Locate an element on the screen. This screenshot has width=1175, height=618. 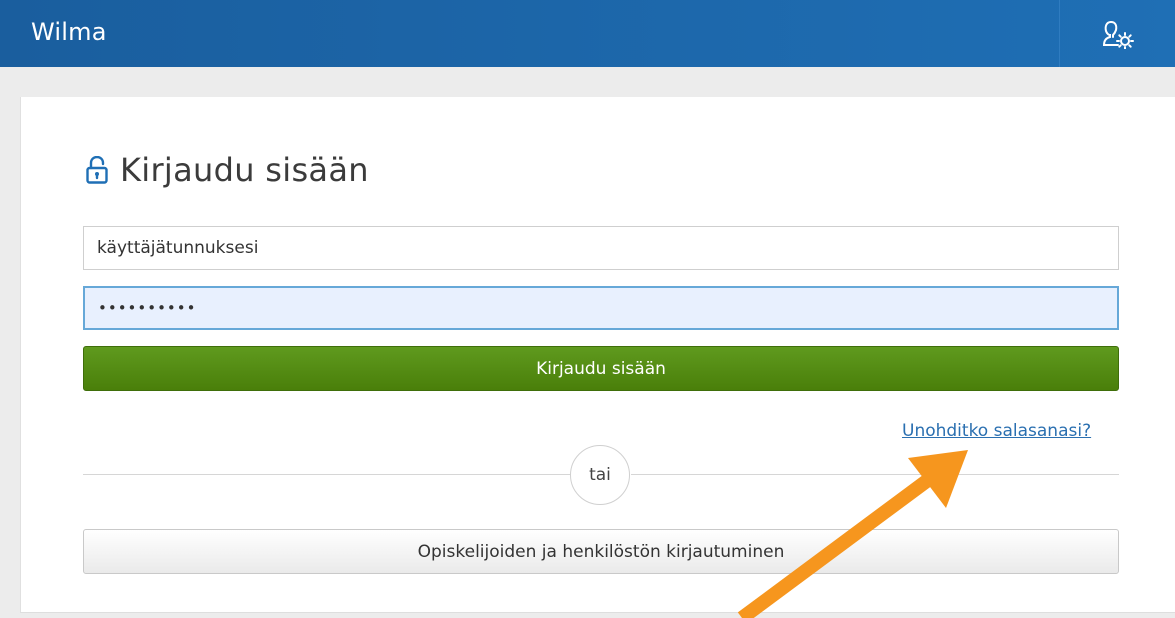
top-bar: Wilma is located at coordinates (587, 33).